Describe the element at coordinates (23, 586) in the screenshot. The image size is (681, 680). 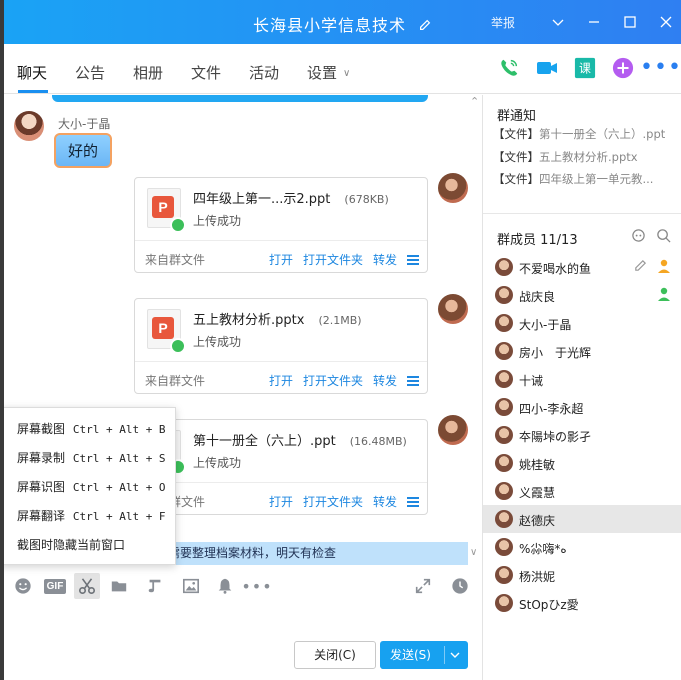
I see `emoji-icon` at that location.